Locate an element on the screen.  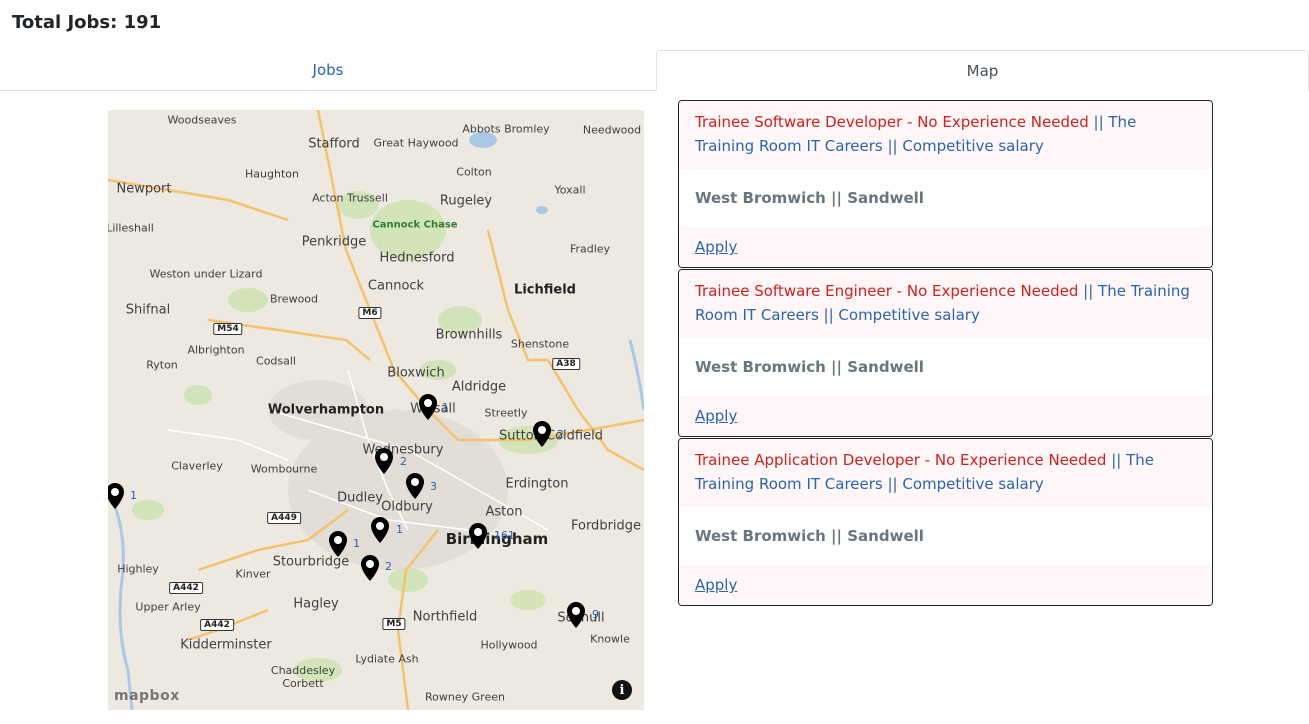
road-shield: A449 is located at coordinates (284, 518).